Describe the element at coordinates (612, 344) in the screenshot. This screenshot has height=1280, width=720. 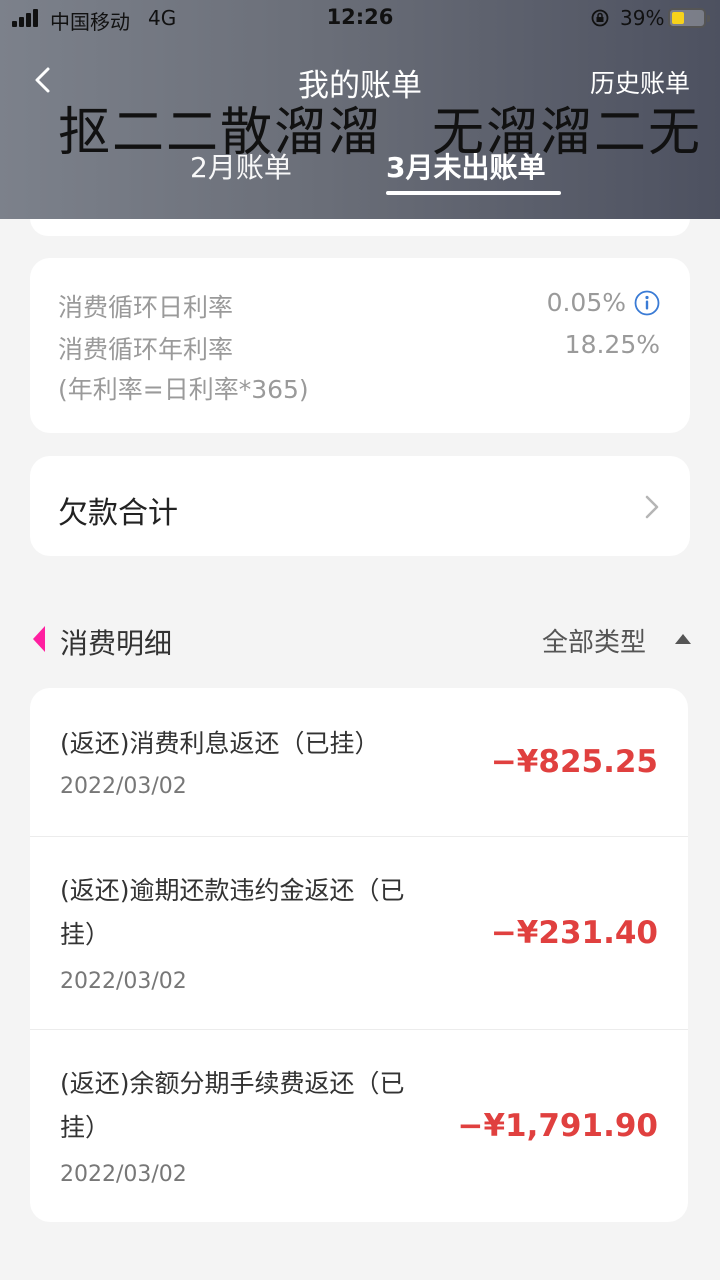
I see `annual-rate-value: 18.25%` at that location.